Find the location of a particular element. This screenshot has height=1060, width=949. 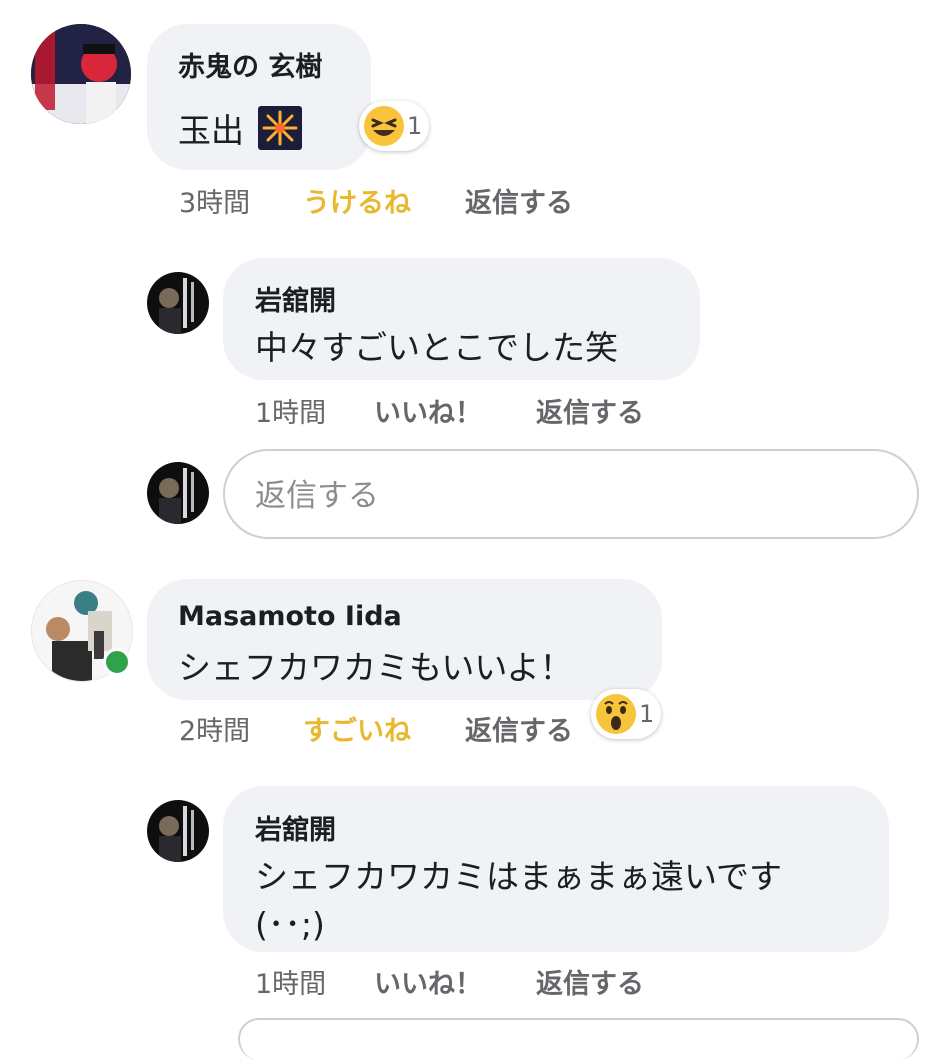

reply-input-box is located at coordinates (571, 494).